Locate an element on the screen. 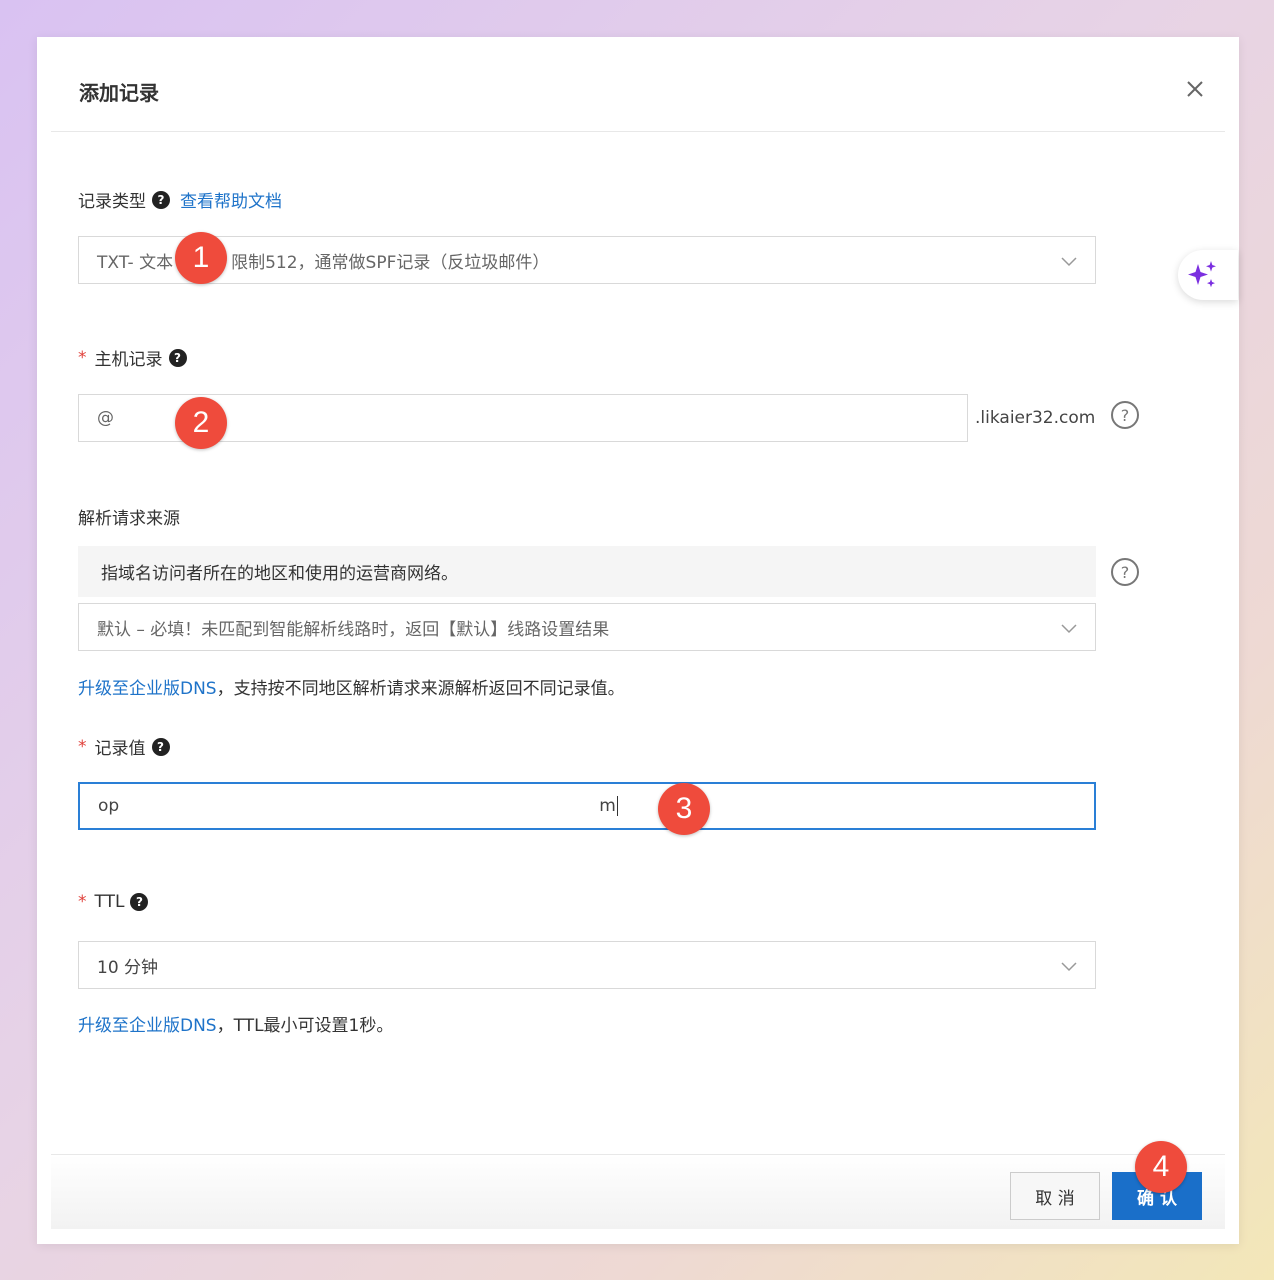  dialog-footer: 取 消 确 认 is located at coordinates (638, 1191).